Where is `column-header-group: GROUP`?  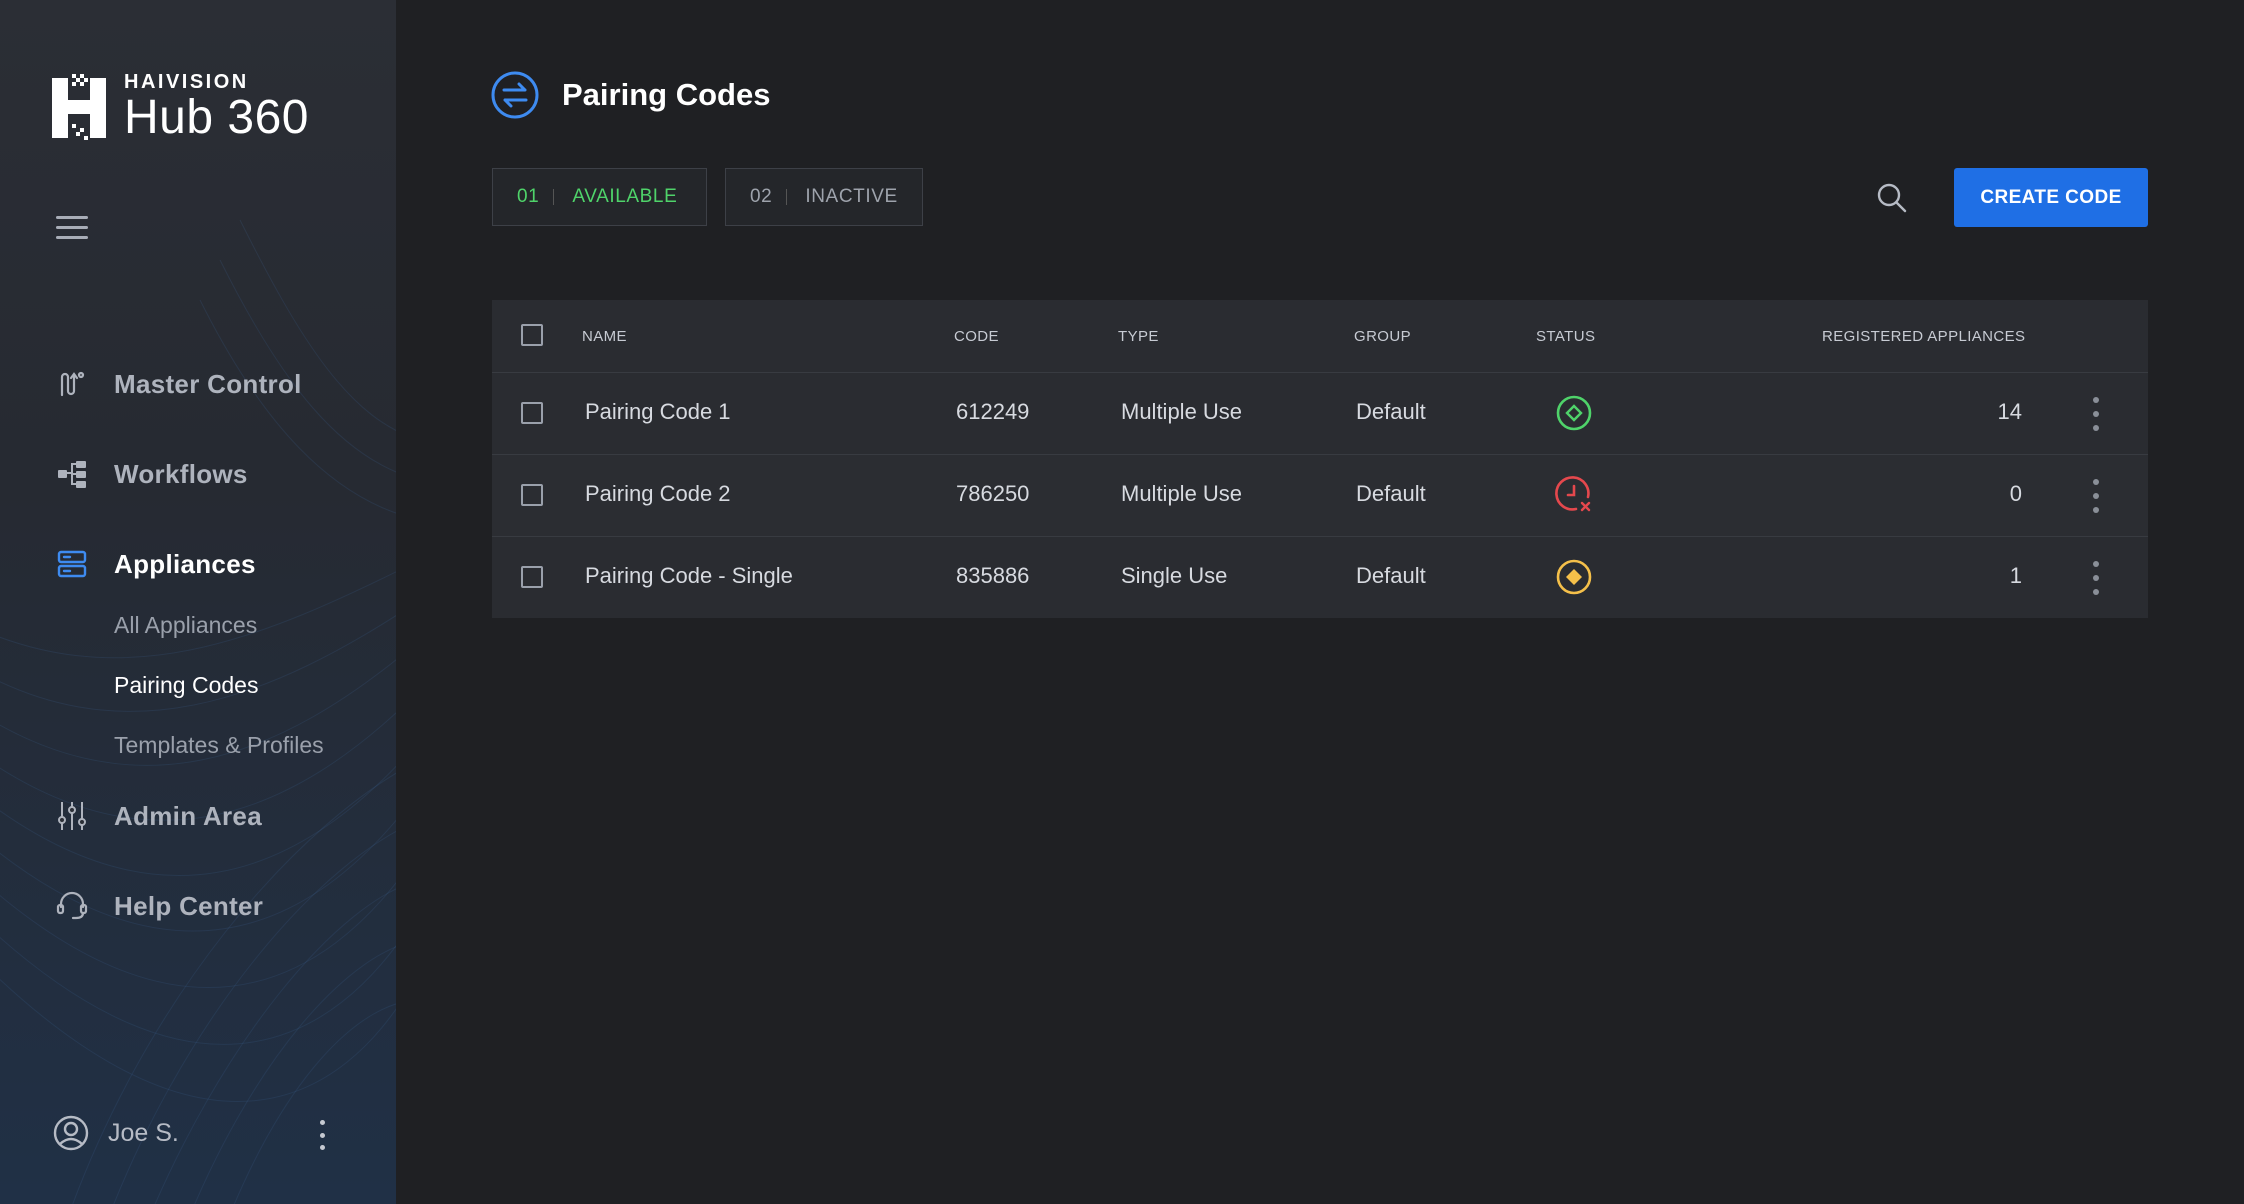 column-header-group: GROUP is located at coordinates (1382, 336).